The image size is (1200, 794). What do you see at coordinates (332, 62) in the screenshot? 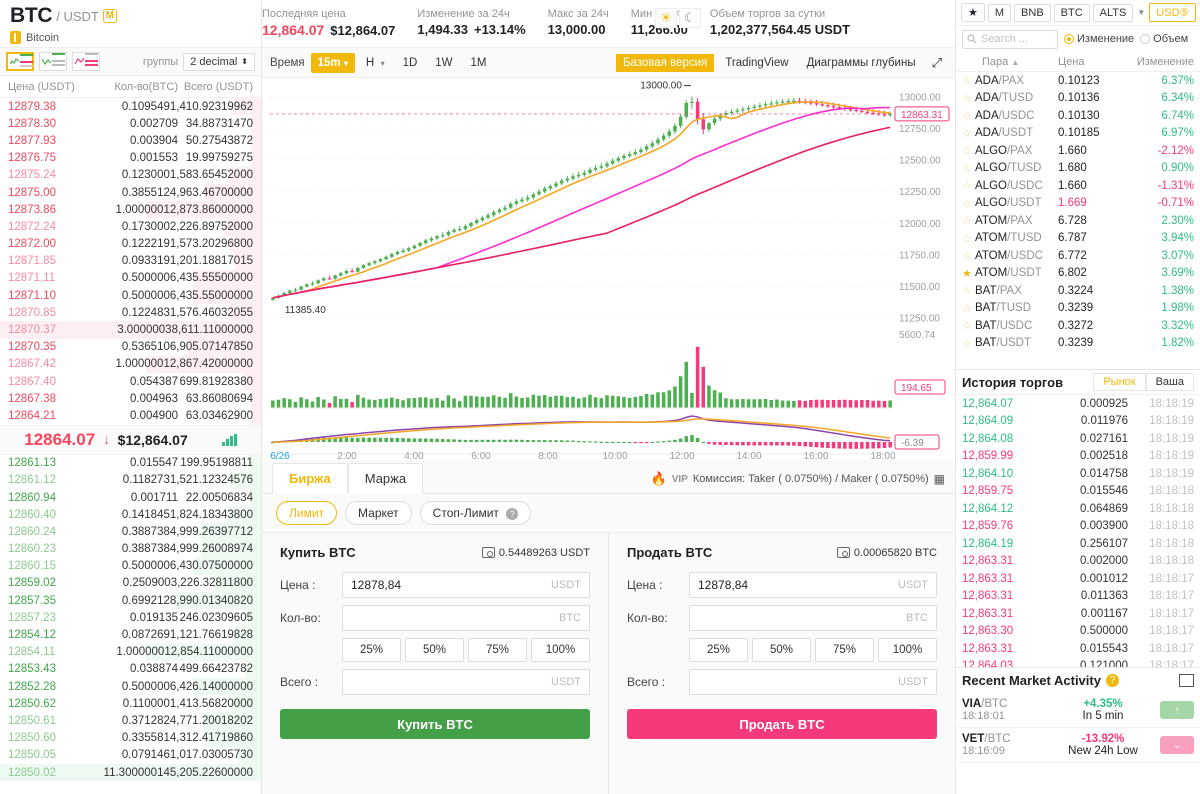
I see `interval-15m: 15m ▾` at bounding box center [332, 62].